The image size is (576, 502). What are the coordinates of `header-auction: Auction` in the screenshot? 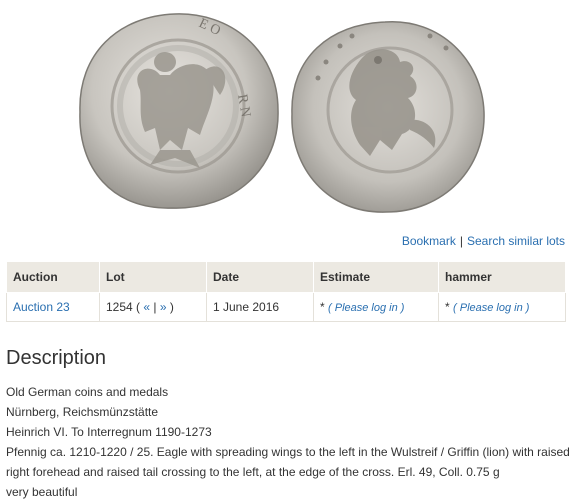 It's located at (53, 277).